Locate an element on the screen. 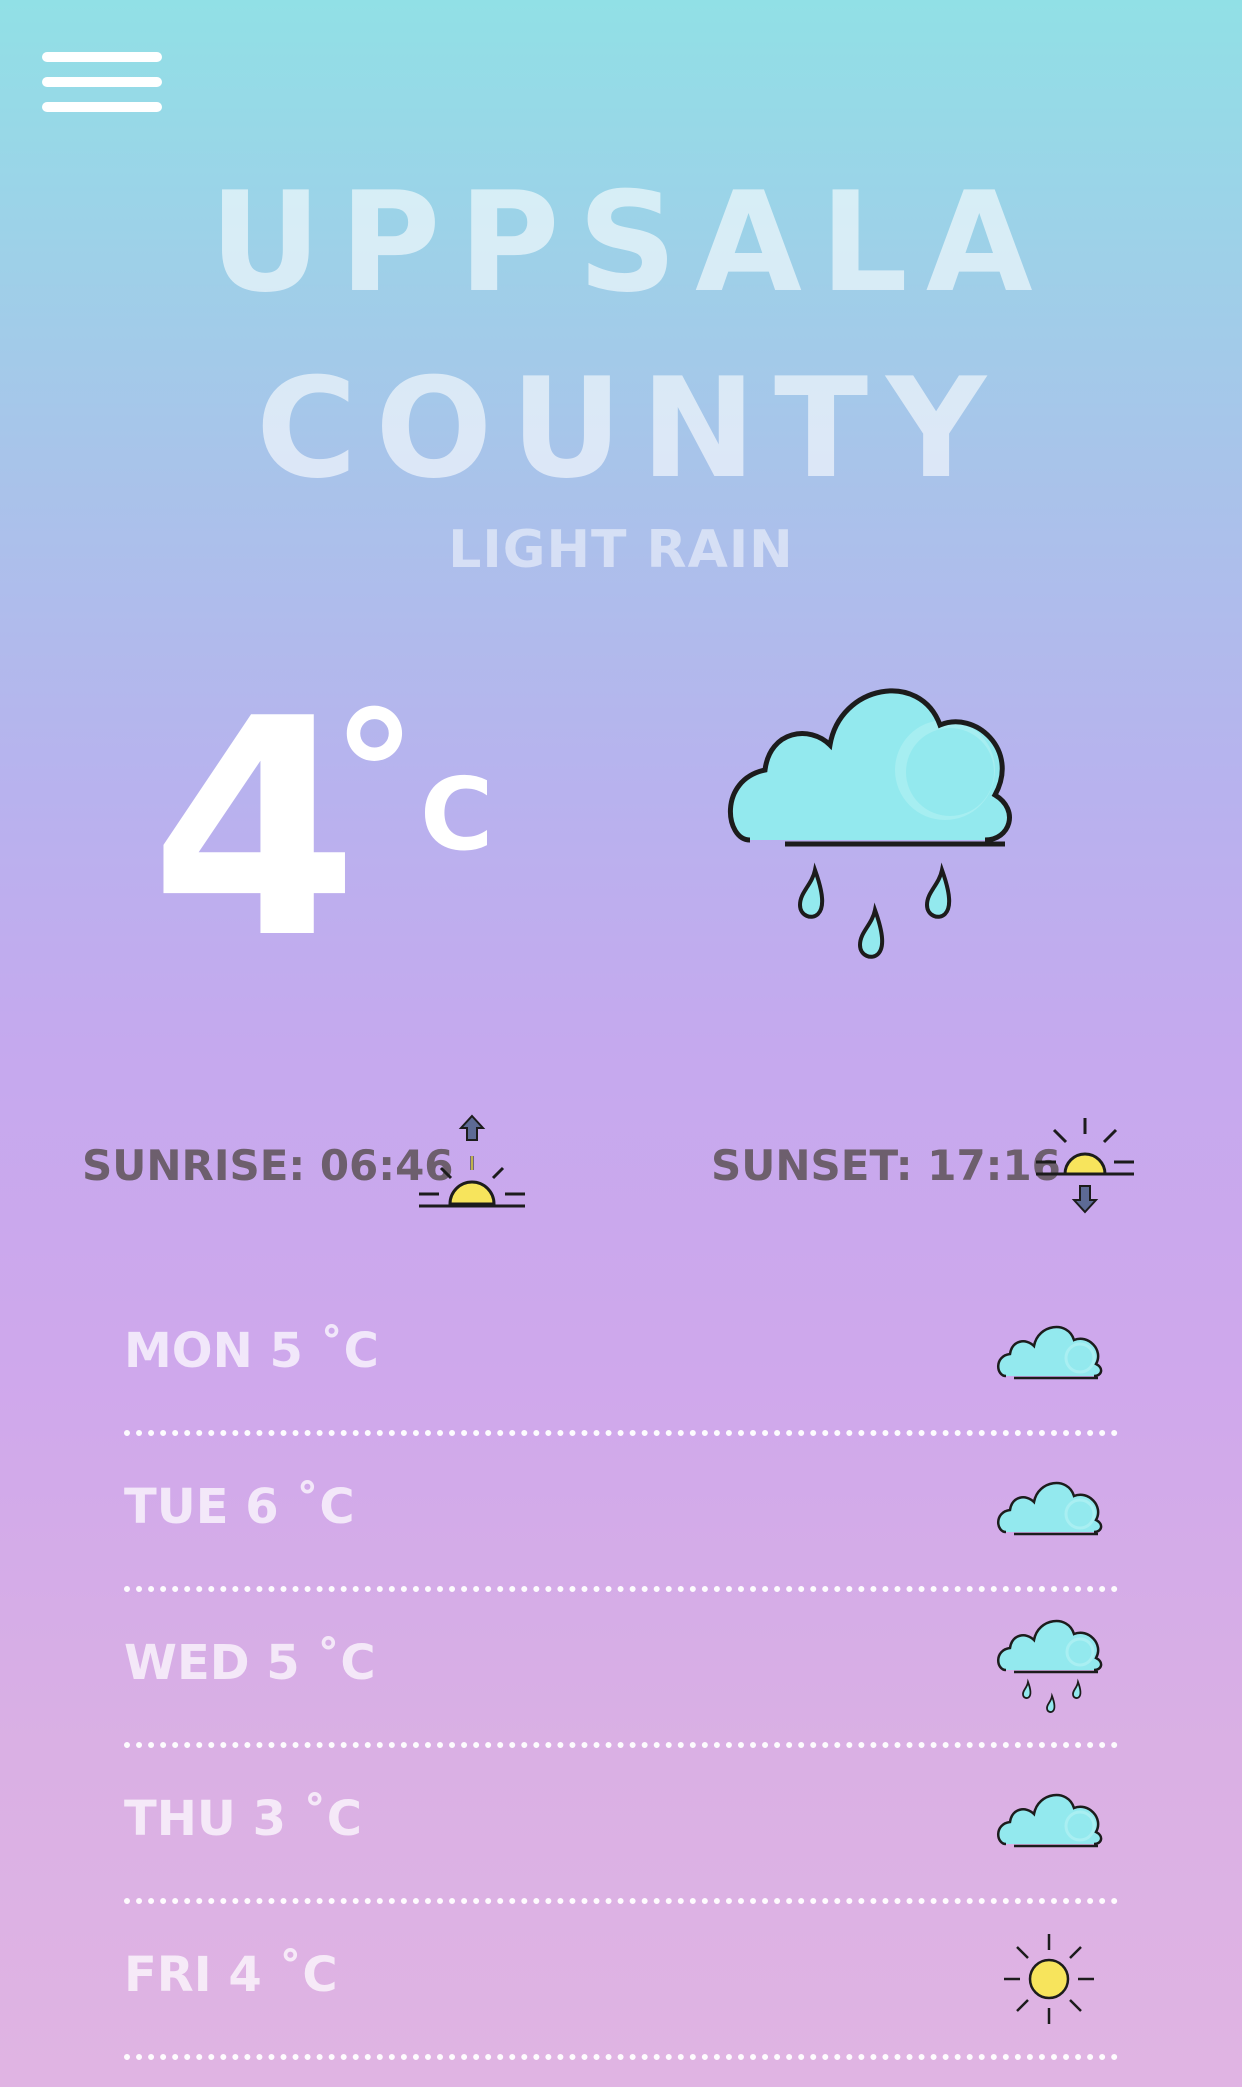  forecast-label: MON 5 ˚C is located at coordinates (251, 1351).